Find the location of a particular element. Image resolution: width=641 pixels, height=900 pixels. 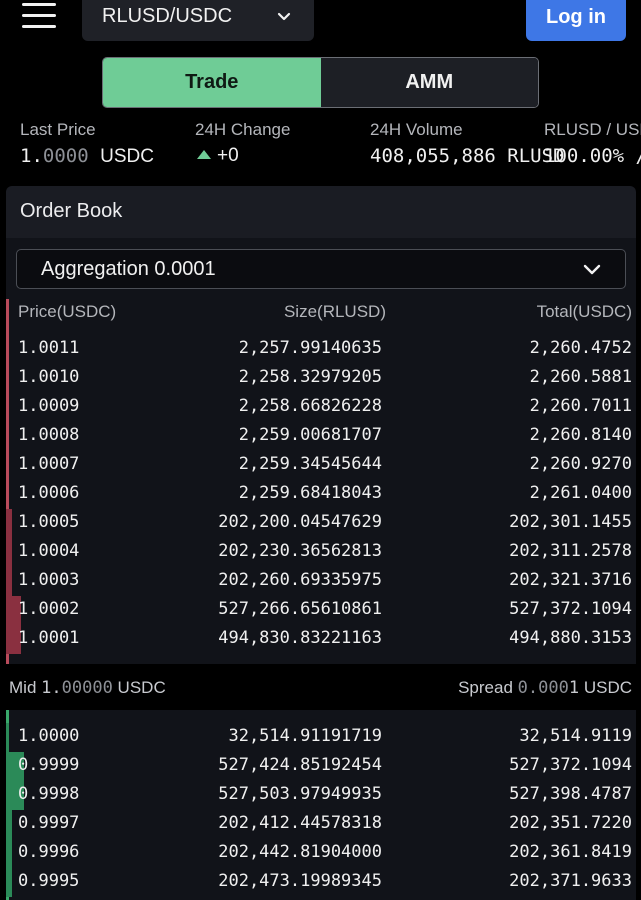

change-value: +0 is located at coordinates (242, 156).